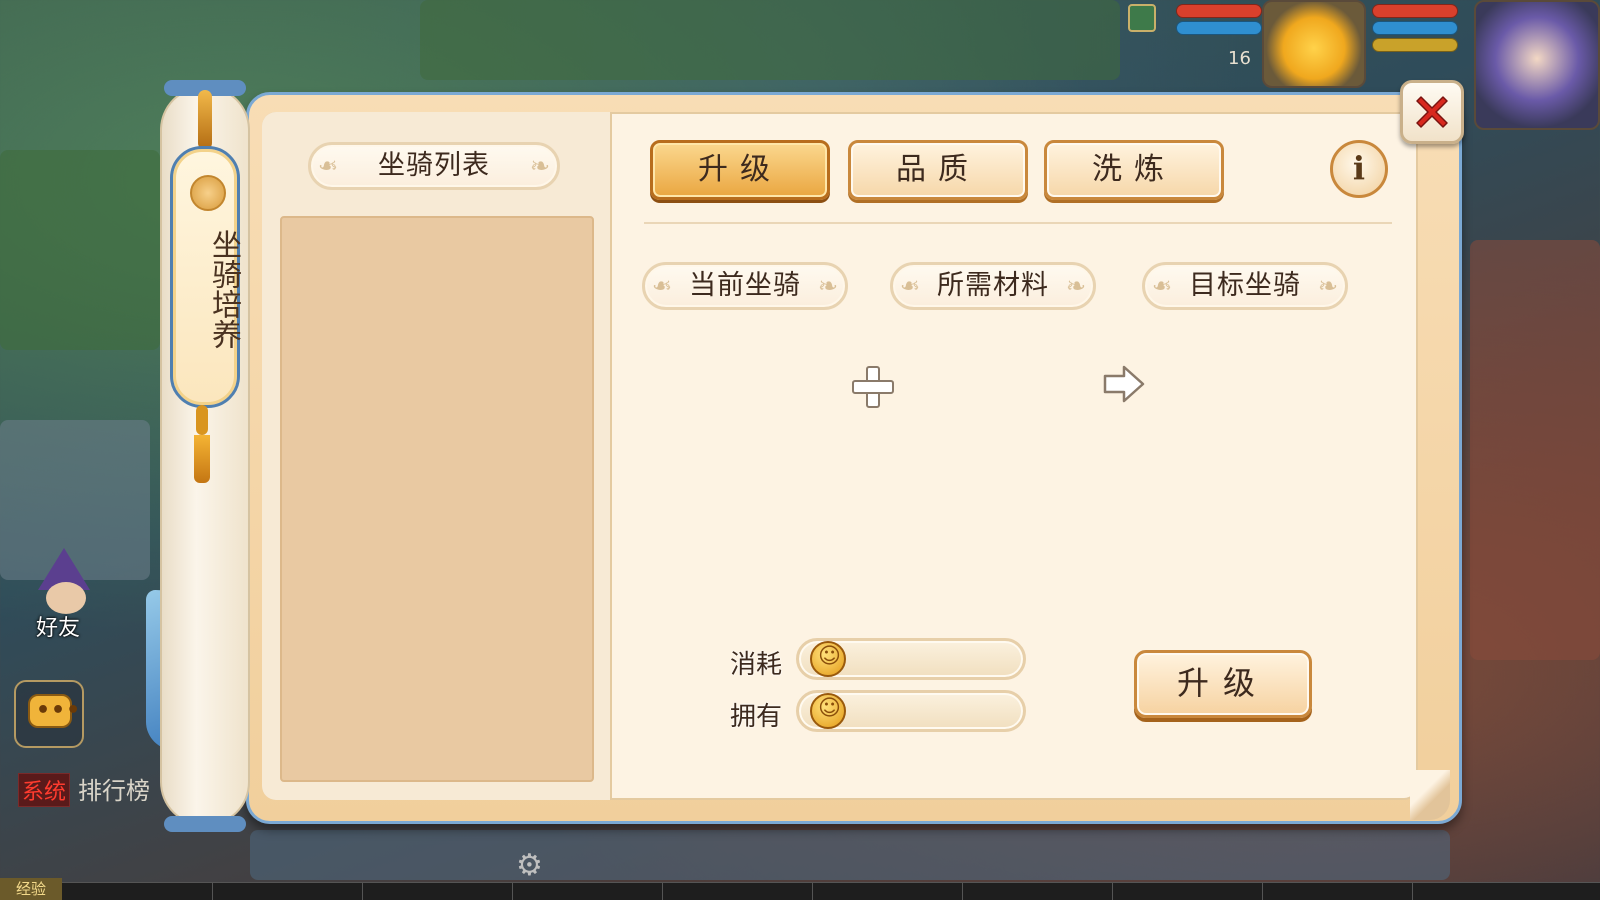  I want to click on player-exp-bar, so click(1415, 45).